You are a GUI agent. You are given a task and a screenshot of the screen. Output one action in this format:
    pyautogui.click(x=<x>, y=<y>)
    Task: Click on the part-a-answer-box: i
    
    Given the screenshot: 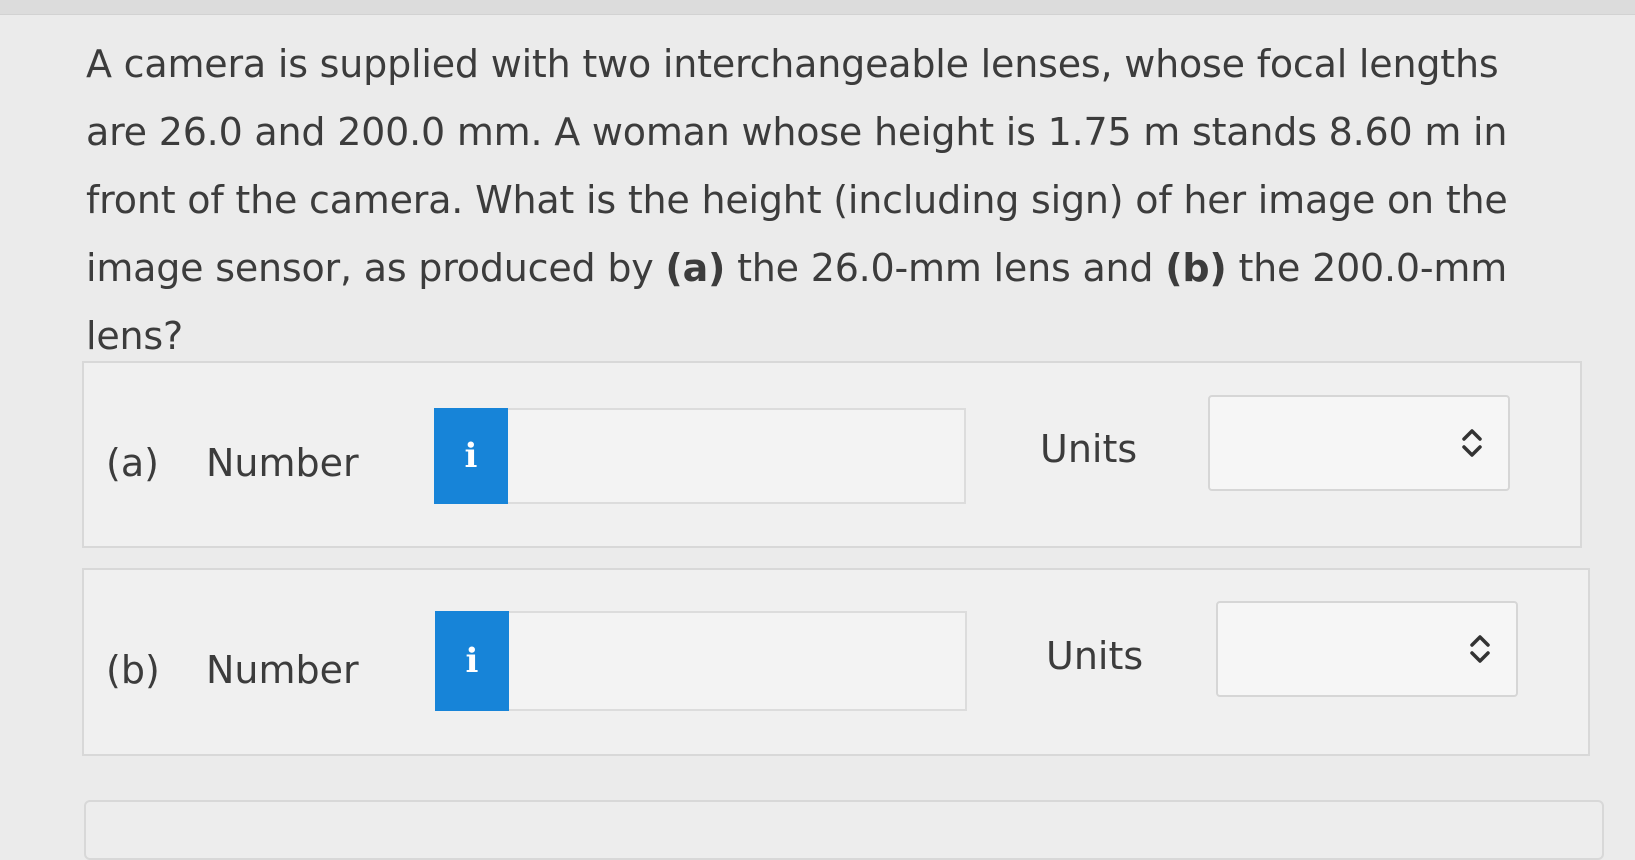 What is the action you would take?
    pyautogui.click(x=700, y=456)
    